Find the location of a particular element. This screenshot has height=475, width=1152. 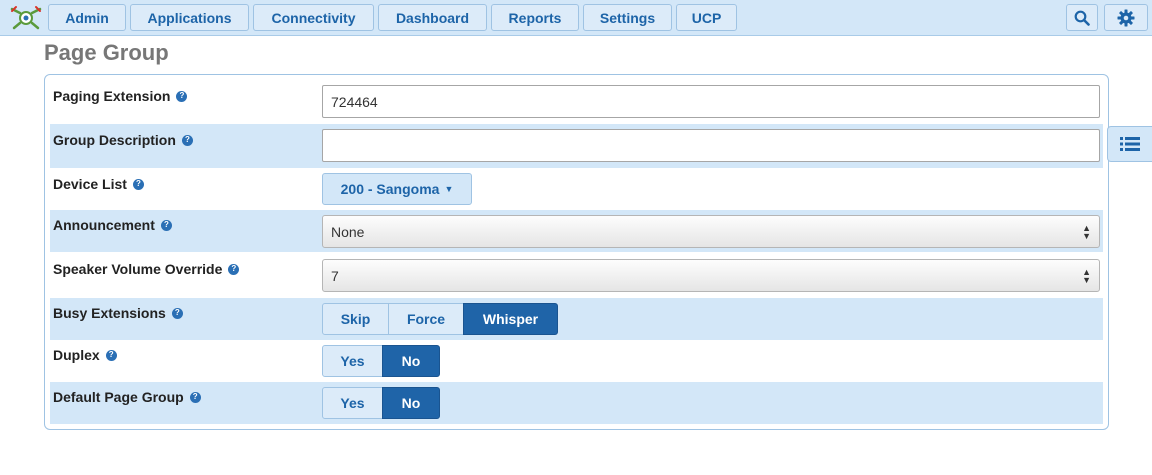

group-description-label: Group Description is located at coordinates (114, 140).